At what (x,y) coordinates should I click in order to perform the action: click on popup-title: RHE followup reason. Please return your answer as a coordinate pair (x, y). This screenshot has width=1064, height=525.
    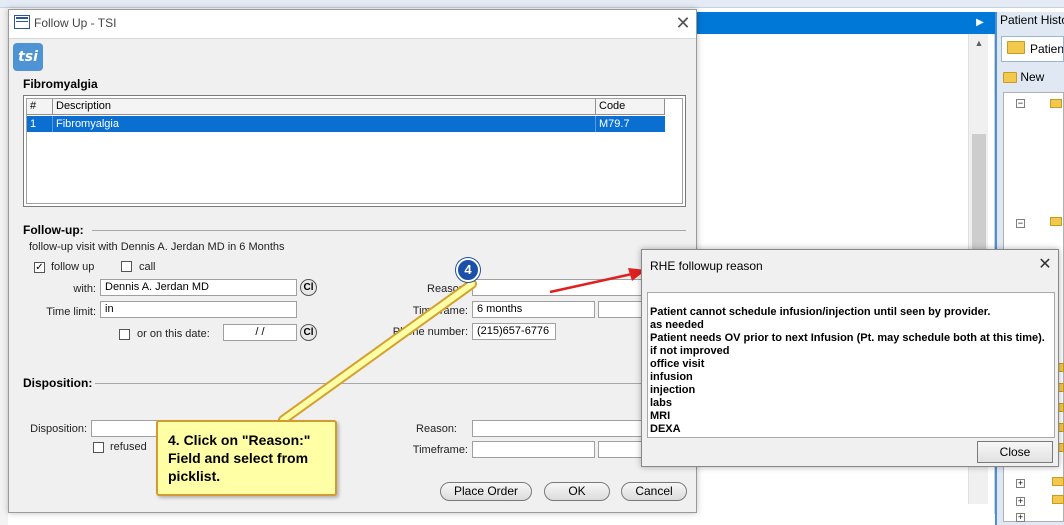
    Looking at the image, I should click on (706, 266).